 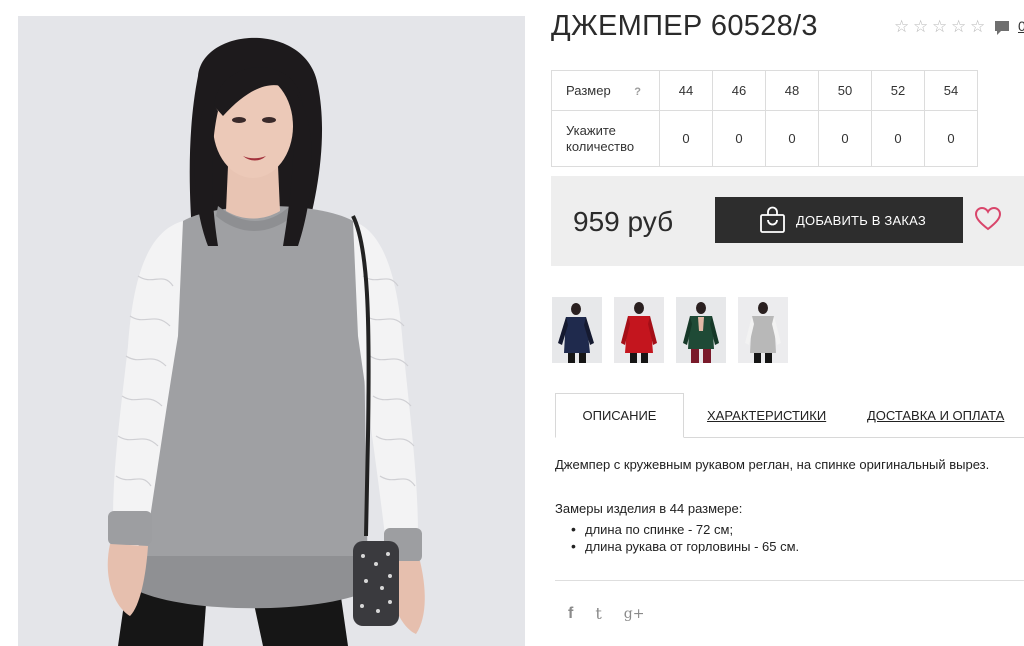 What do you see at coordinates (570, 614) in the screenshot?
I see `facebook-icon: f` at bounding box center [570, 614].